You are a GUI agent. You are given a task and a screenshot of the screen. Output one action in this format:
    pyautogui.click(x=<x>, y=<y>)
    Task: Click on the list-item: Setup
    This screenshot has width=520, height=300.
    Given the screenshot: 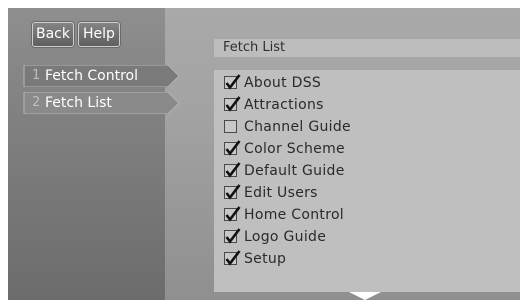 What is the action you would take?
    pyautogui.click(x=369, y=259)
    